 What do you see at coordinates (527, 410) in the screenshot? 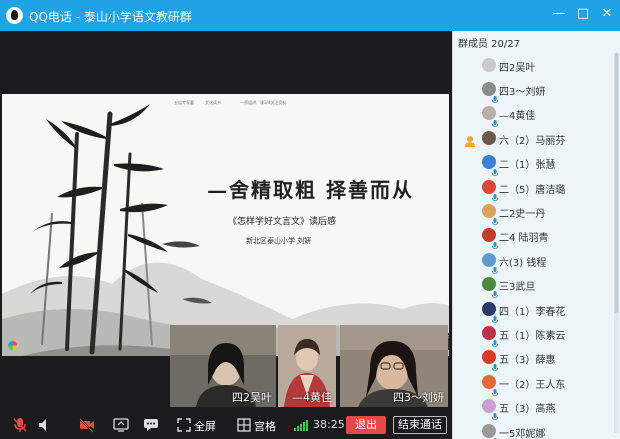
I see `member-name: 五（3）高燕` at bounding box center [527, 410].